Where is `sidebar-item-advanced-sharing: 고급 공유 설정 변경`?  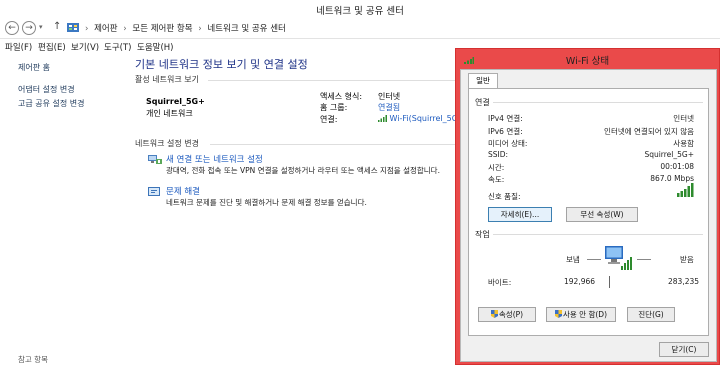 sidebar-item-advanced-sharing: 고급 공유 설정 변경 is located at coordinates (51, 103).